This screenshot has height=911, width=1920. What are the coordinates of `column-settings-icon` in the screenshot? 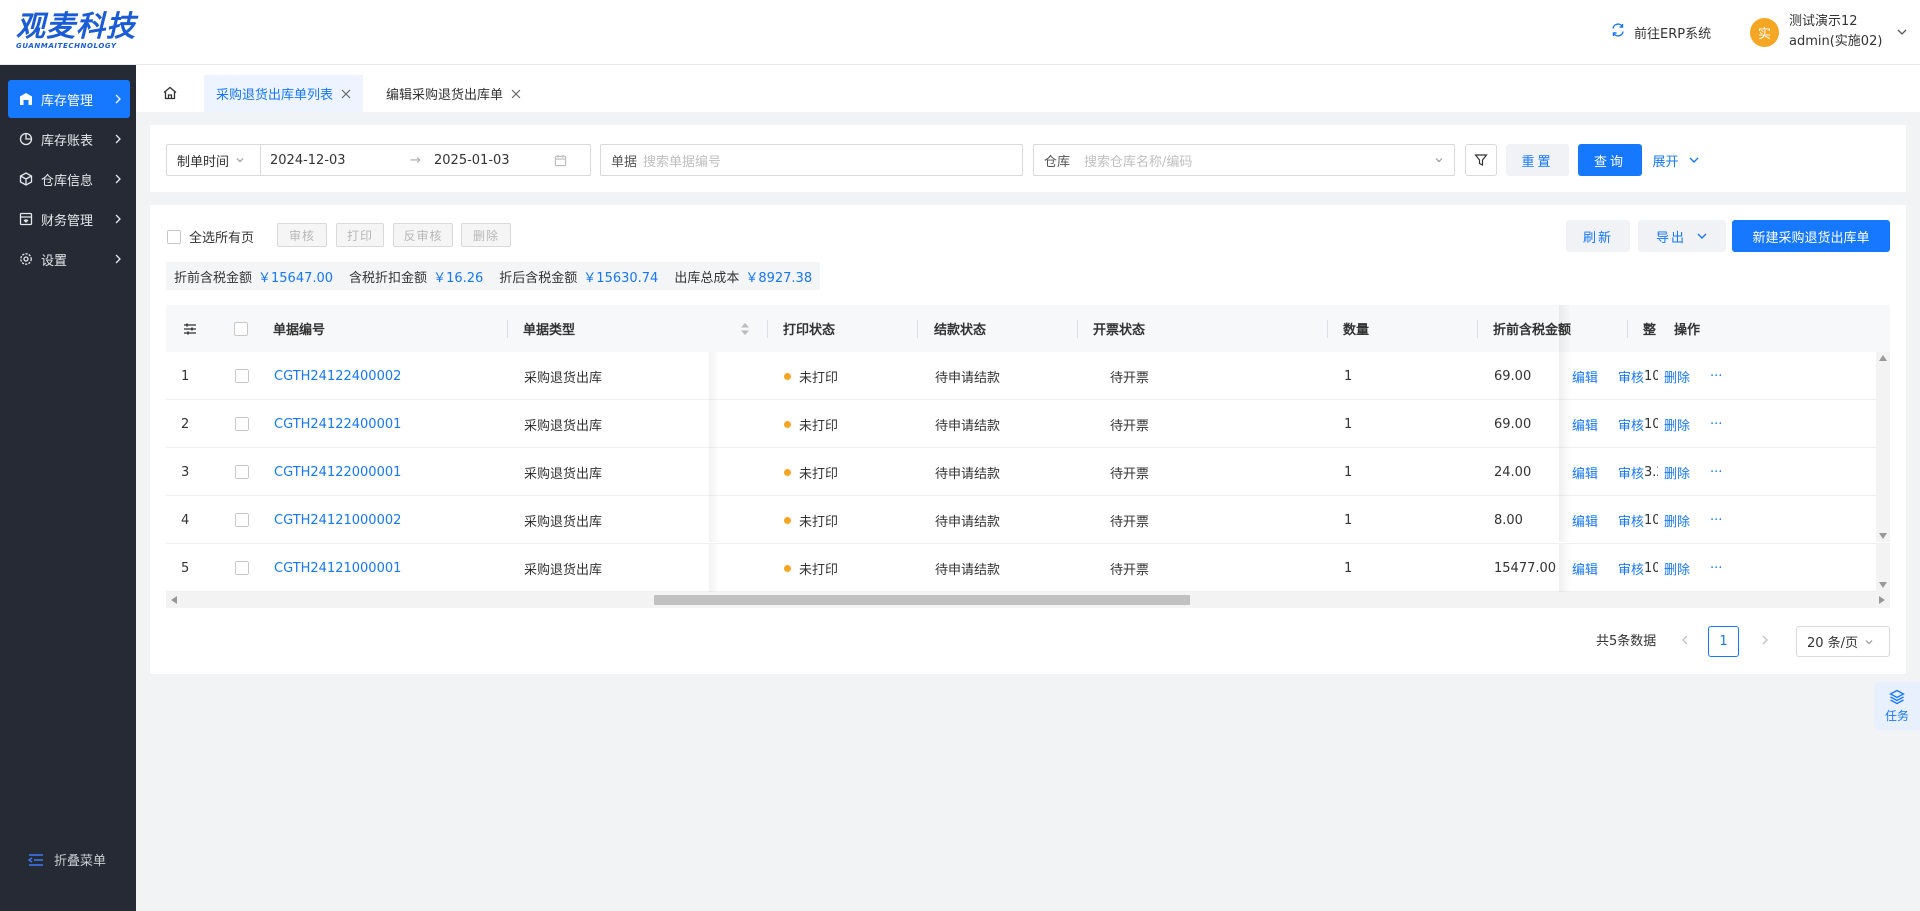 It's located at (190, 328).